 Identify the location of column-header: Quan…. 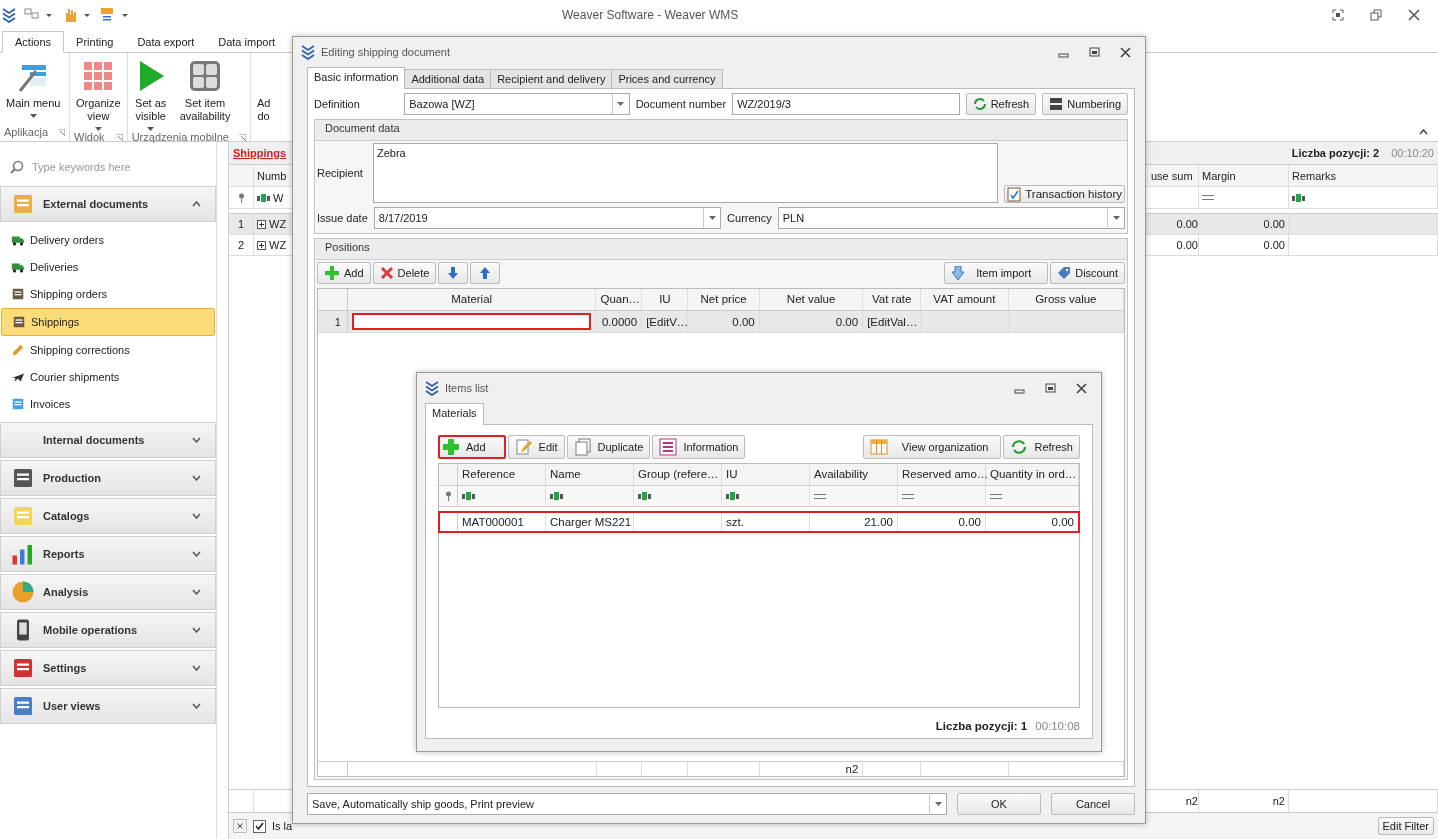
(619, 299).